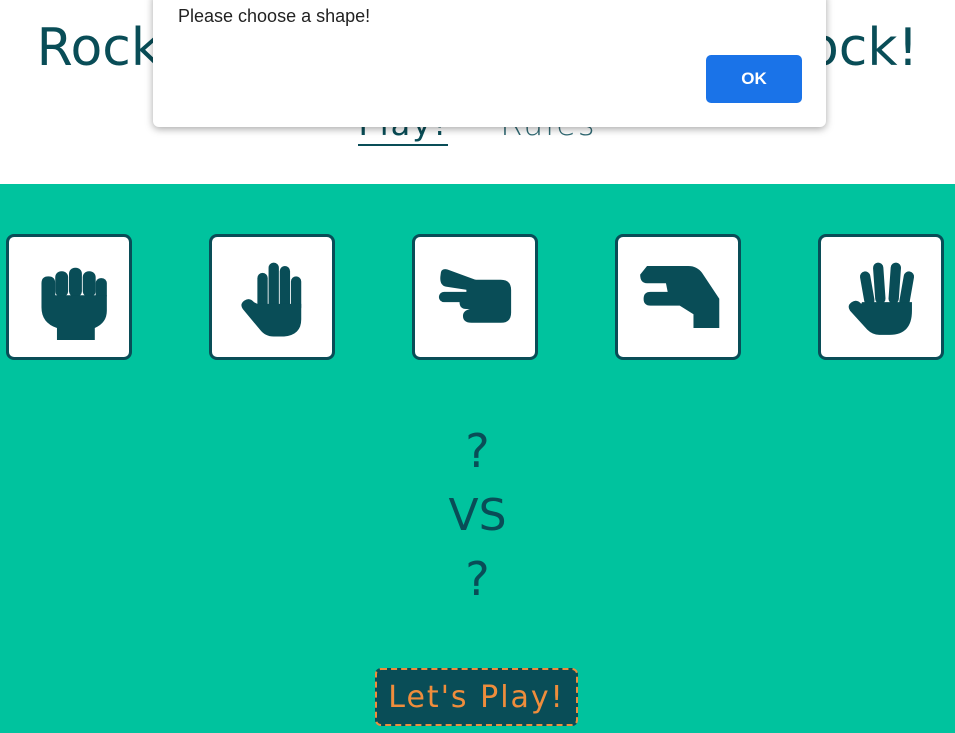  What do you see at coordinates (489, 63) in the screenshot?
I see `alert-dialog: Please choose a shape! OK` at bounding box center [489, 63].